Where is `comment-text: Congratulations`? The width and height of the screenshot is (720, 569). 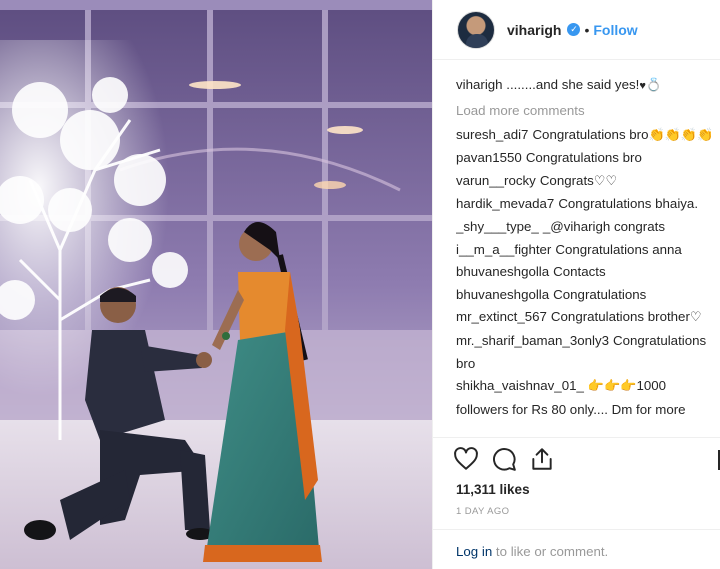
comment-text: Congratulations is located at coordinates (600, 294).